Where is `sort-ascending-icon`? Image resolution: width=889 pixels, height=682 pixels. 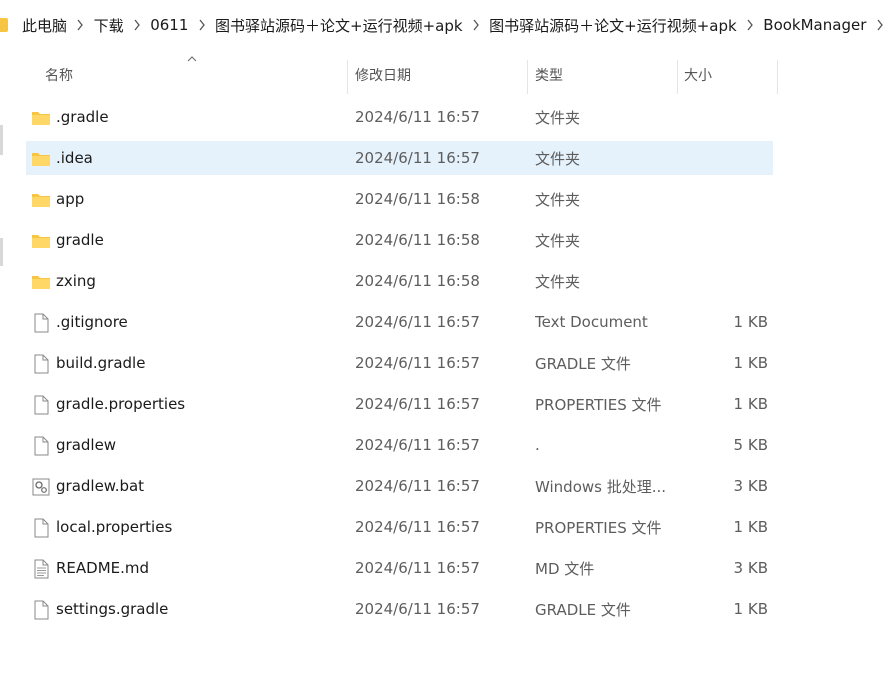
sort-ascending-icon is located at coordinates (192, 59).